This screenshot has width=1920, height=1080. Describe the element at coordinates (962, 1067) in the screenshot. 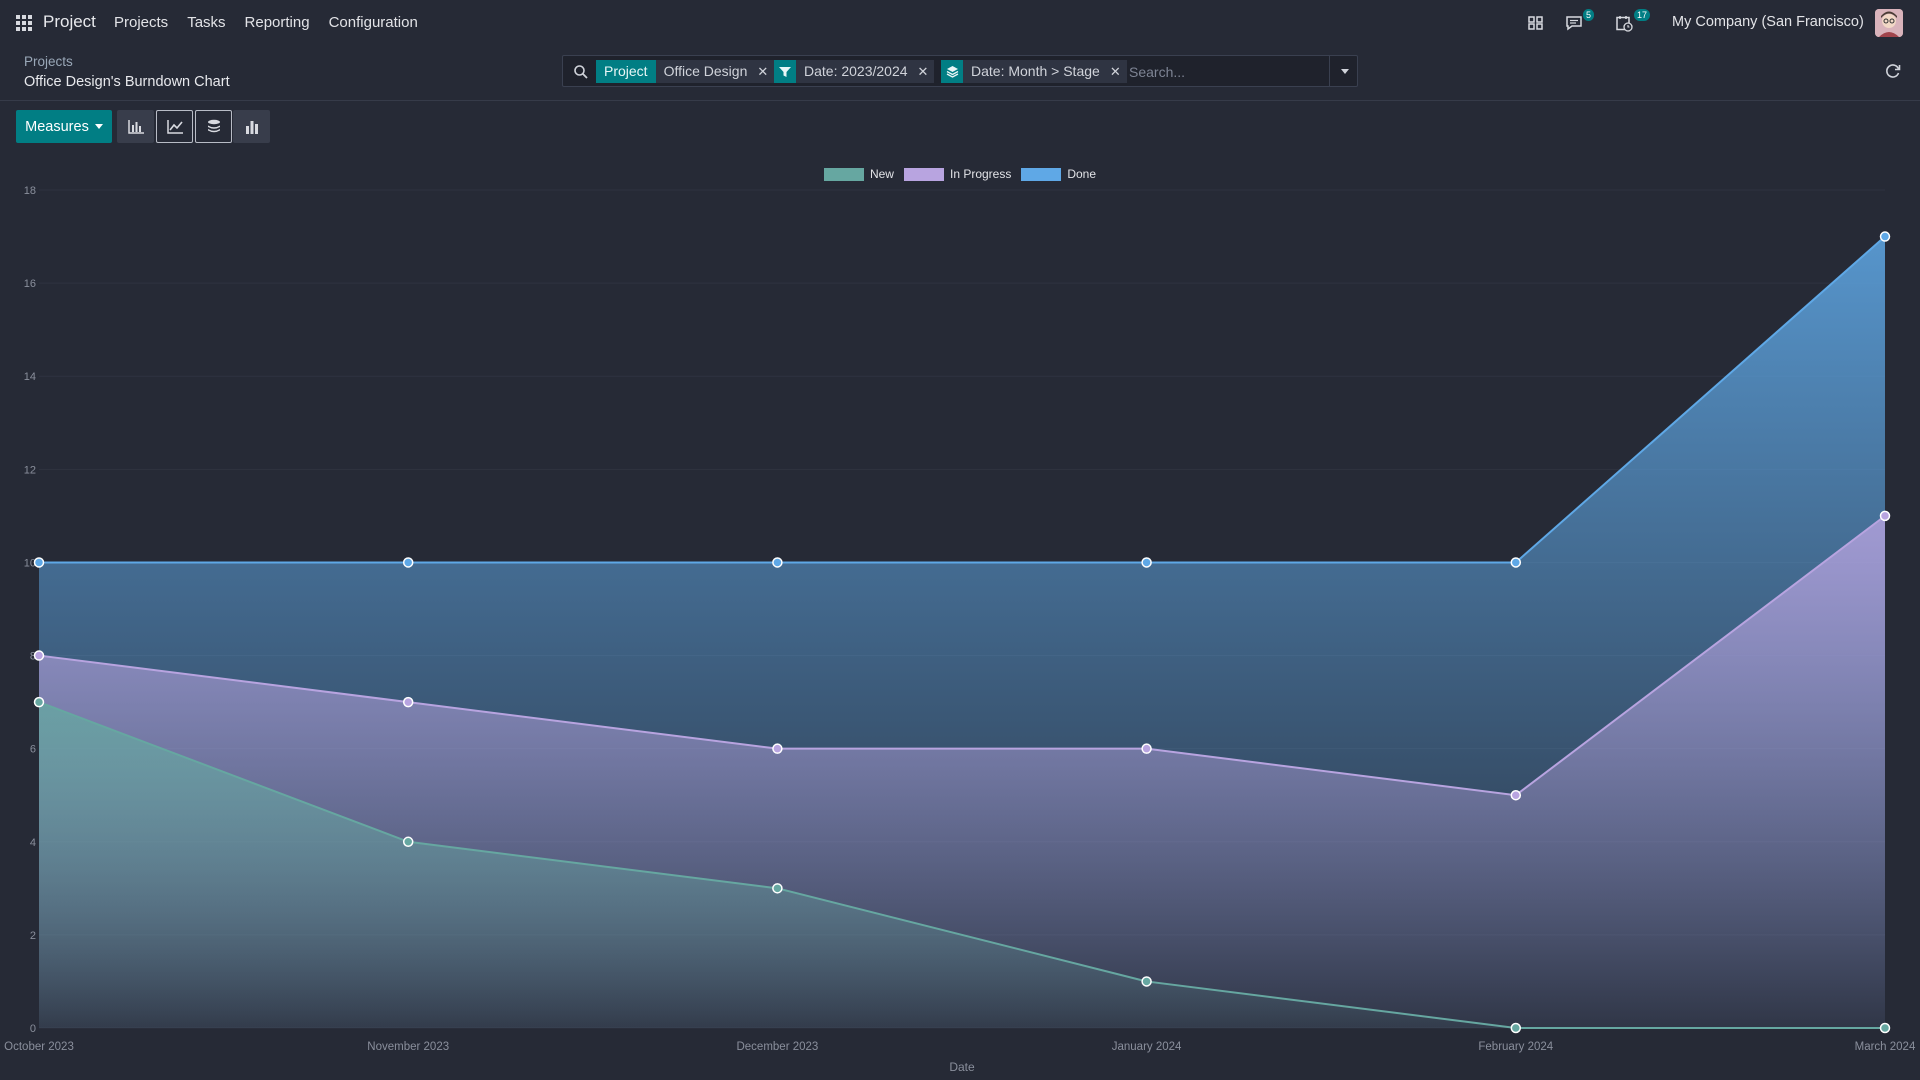

I see `x-axis-label: Date` at that location.